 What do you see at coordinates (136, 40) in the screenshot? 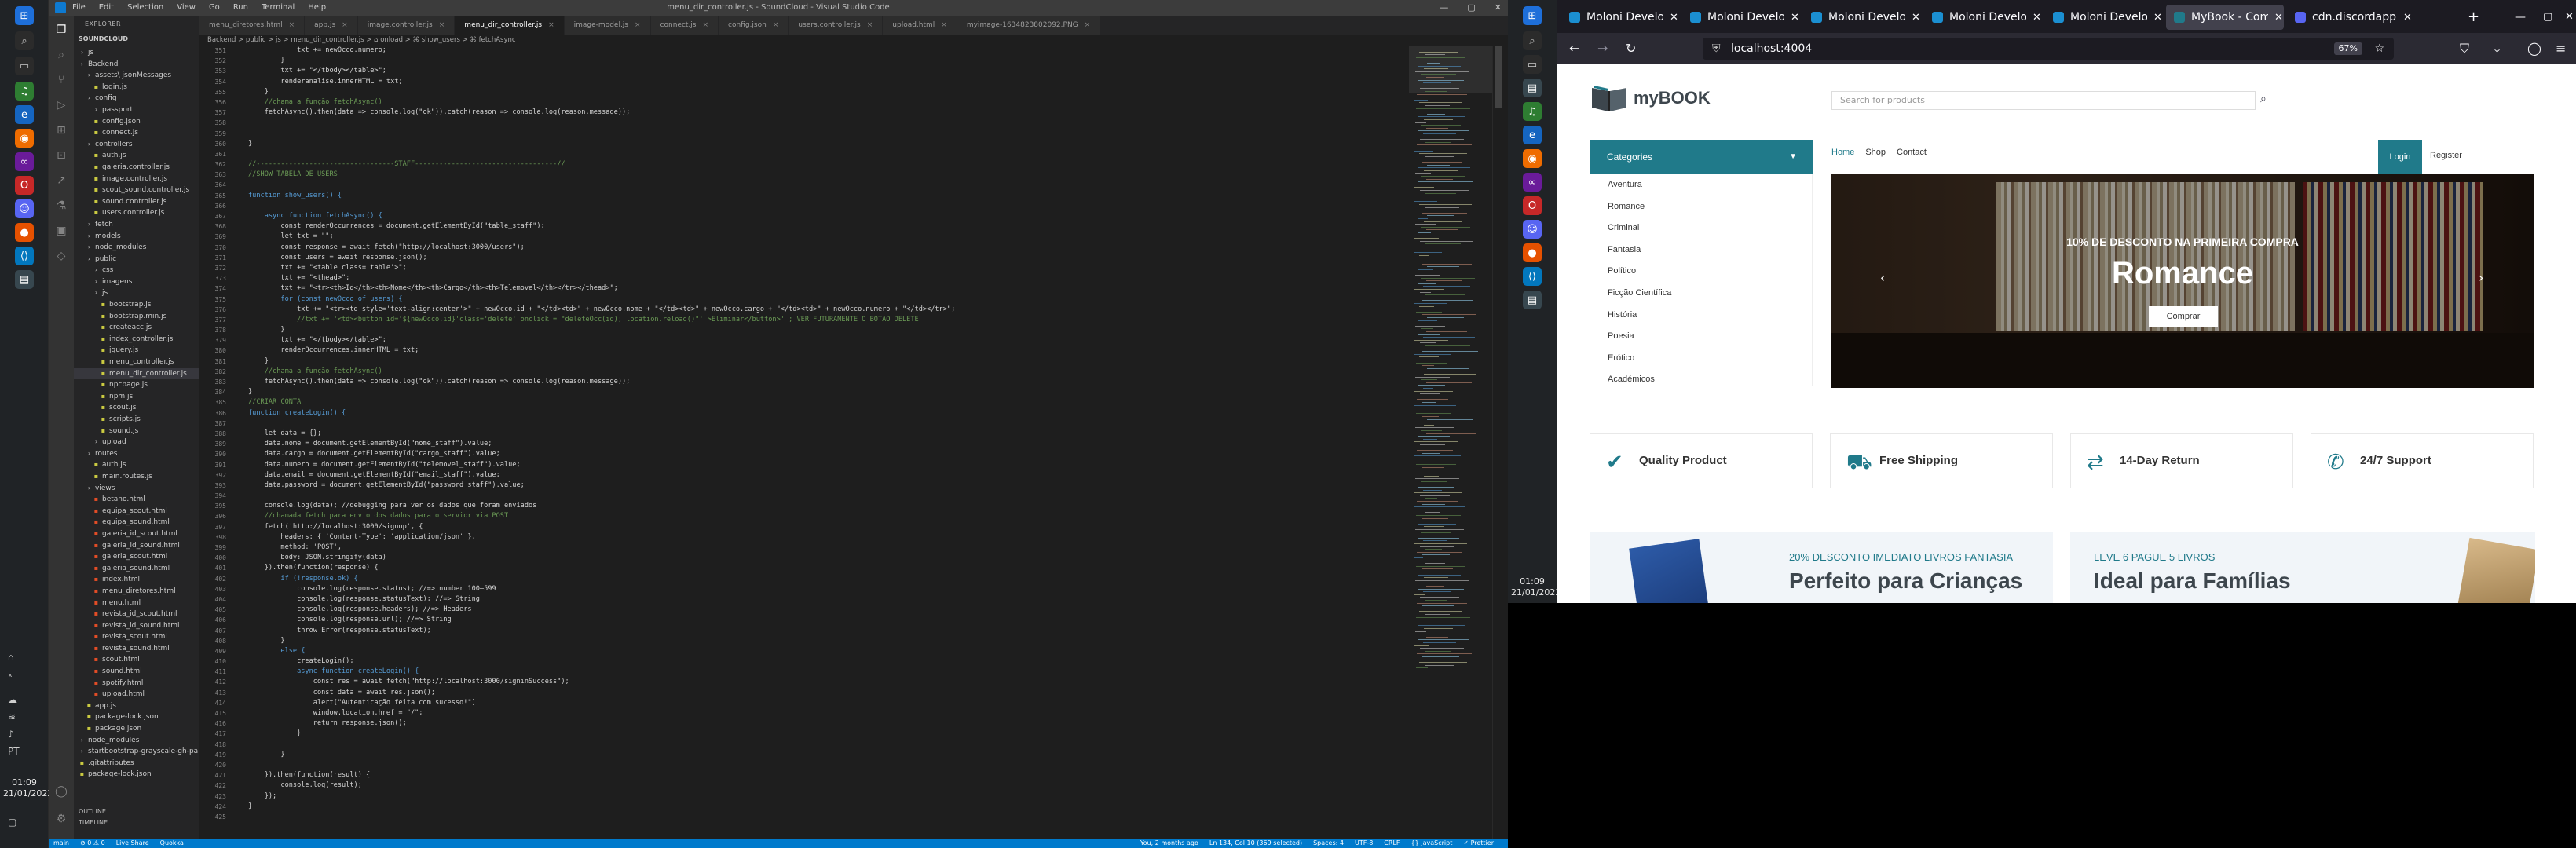
I see `project-name: SOUNDCLOUD` at bounding box center [136, 40].